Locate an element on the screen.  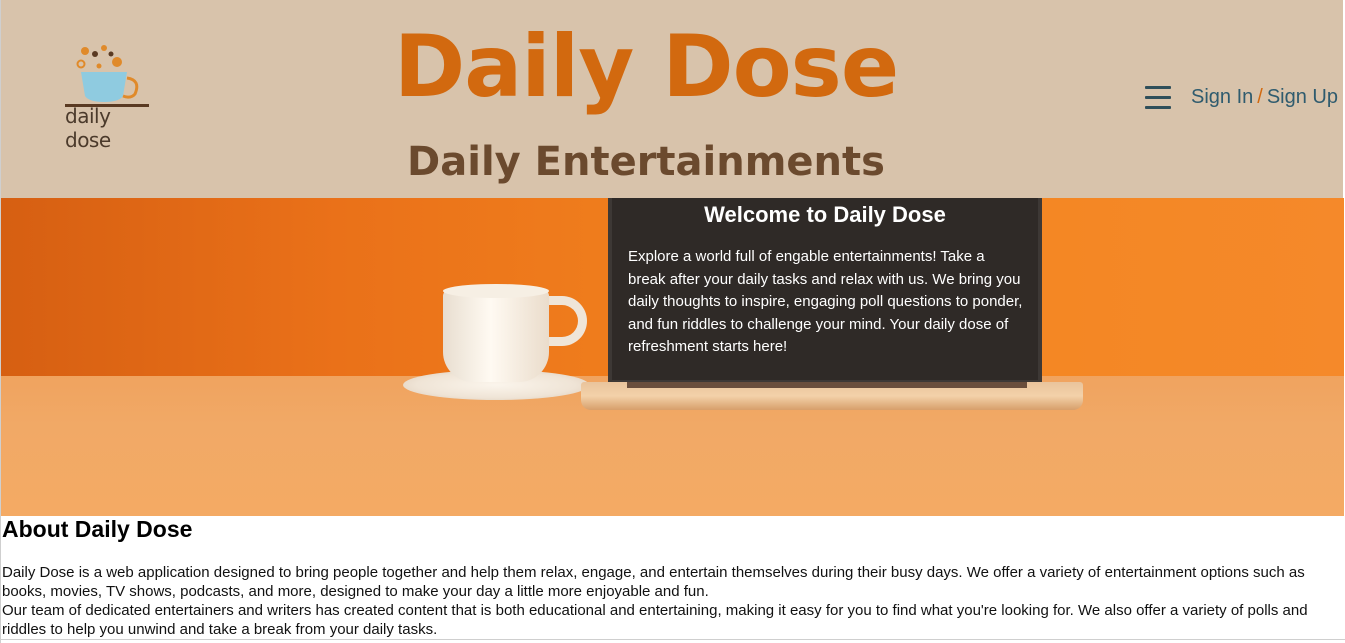
site-subtitle: Daily Entertainments is located at coordinates (646, 162).